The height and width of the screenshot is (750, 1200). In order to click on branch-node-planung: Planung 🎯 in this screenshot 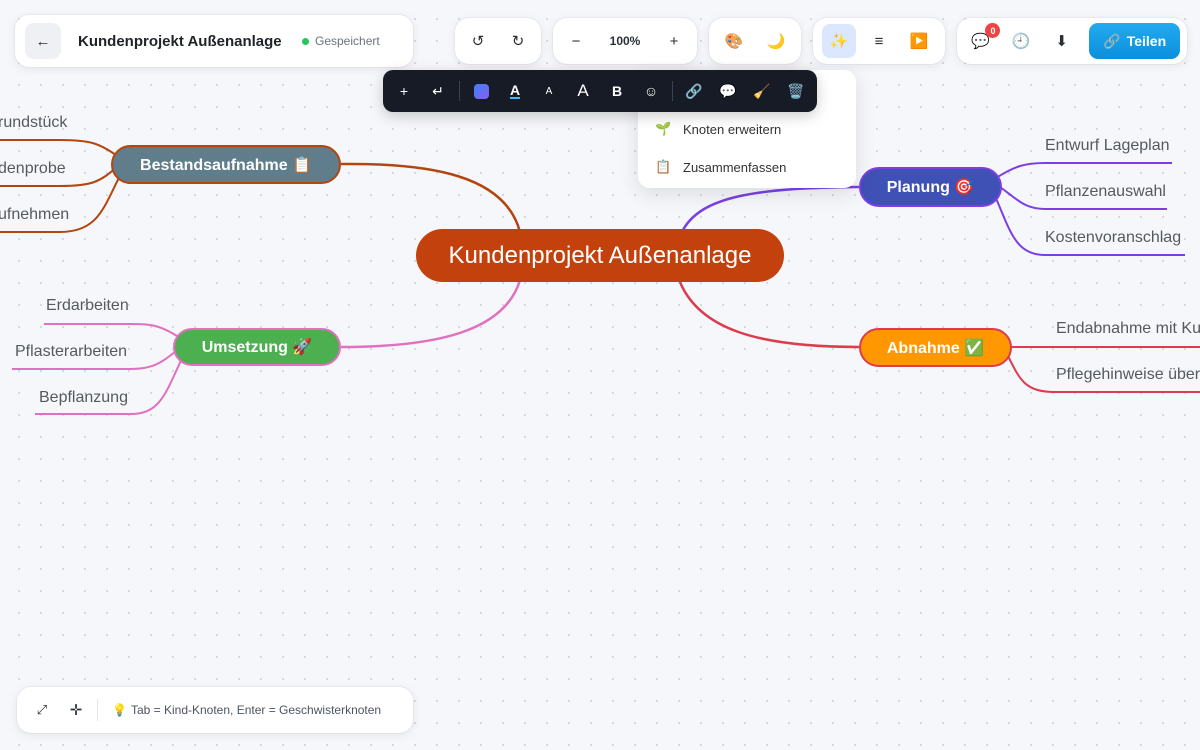, I will do `click(930, 187)`.